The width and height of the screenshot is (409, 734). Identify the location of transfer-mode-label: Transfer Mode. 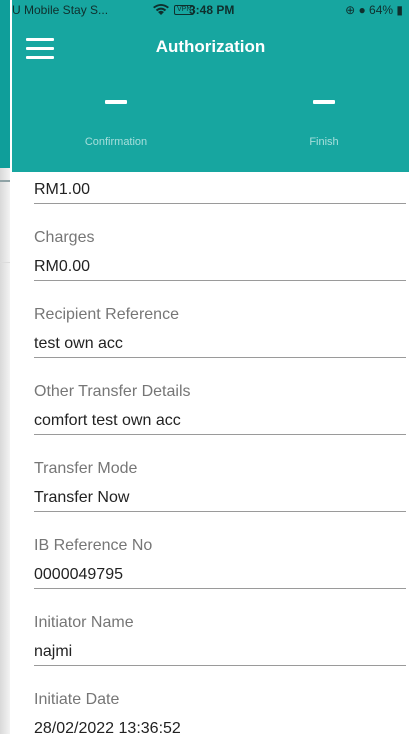
(86, 468).